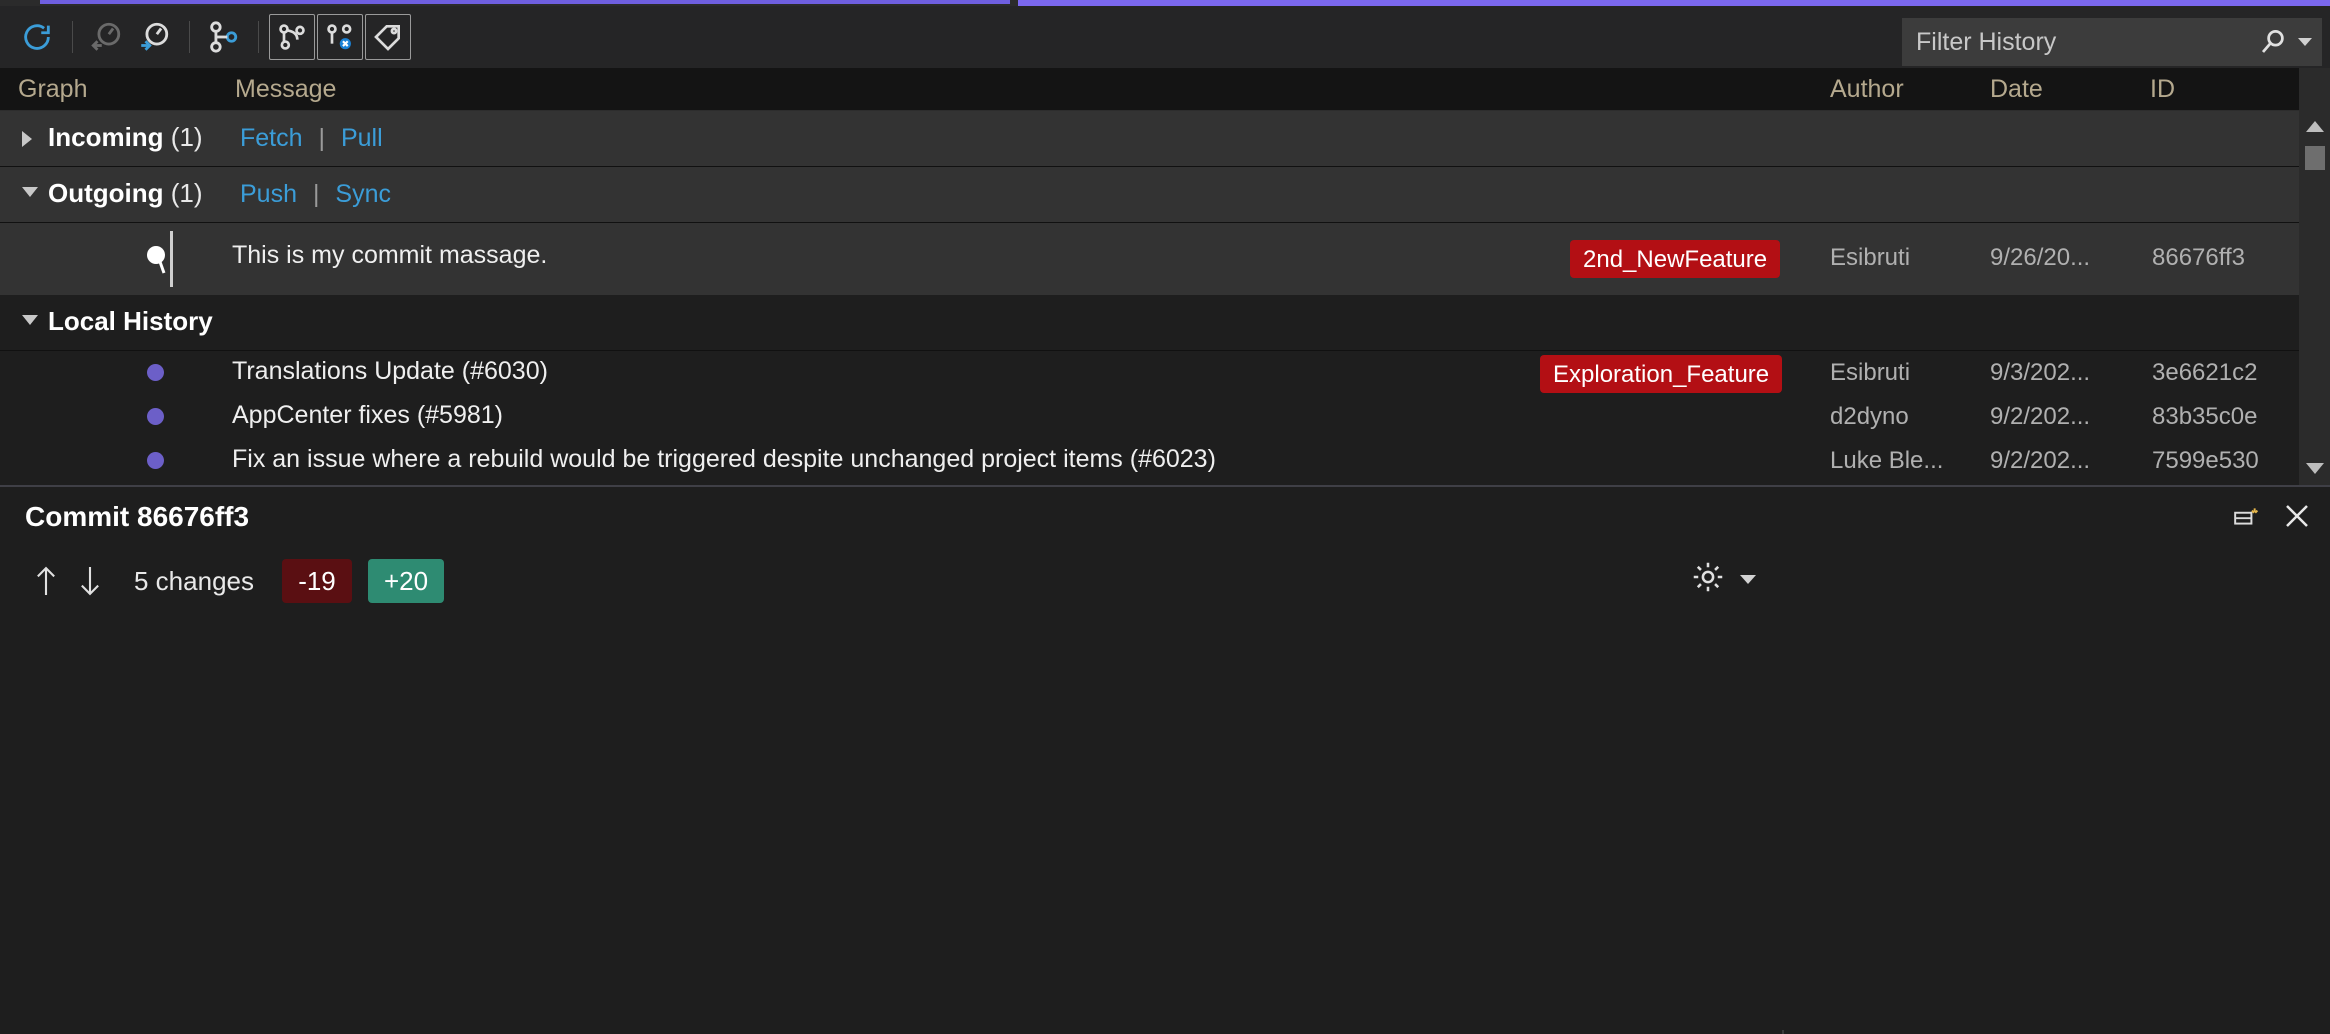 Image resolution: width=2330 pixels, height=1034 pixels. Describe the element at coordinates (285, 89) in the screenshot. I see `column-header-message: Message` at that location.